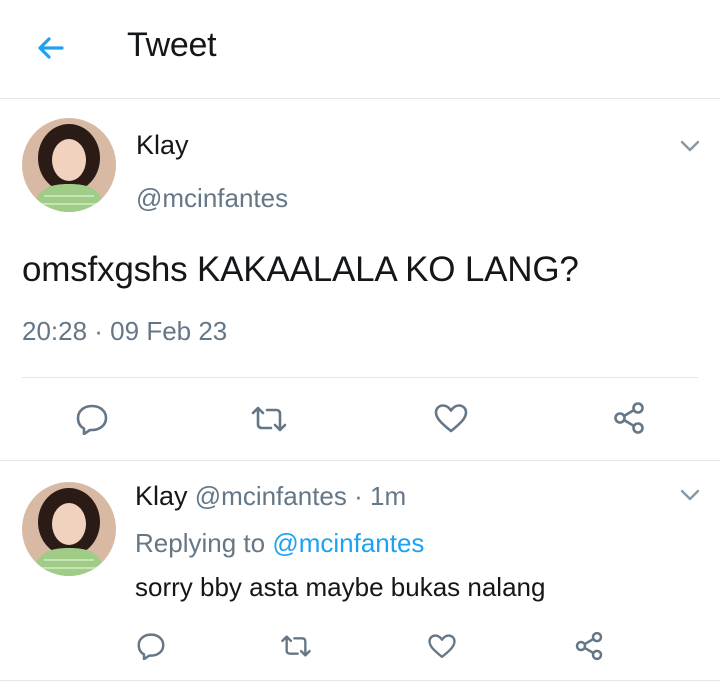  What do you see at coordinates (50, 48) in the screenshot?
I see `back-arrow-icon` at bounding box center [50, 48].